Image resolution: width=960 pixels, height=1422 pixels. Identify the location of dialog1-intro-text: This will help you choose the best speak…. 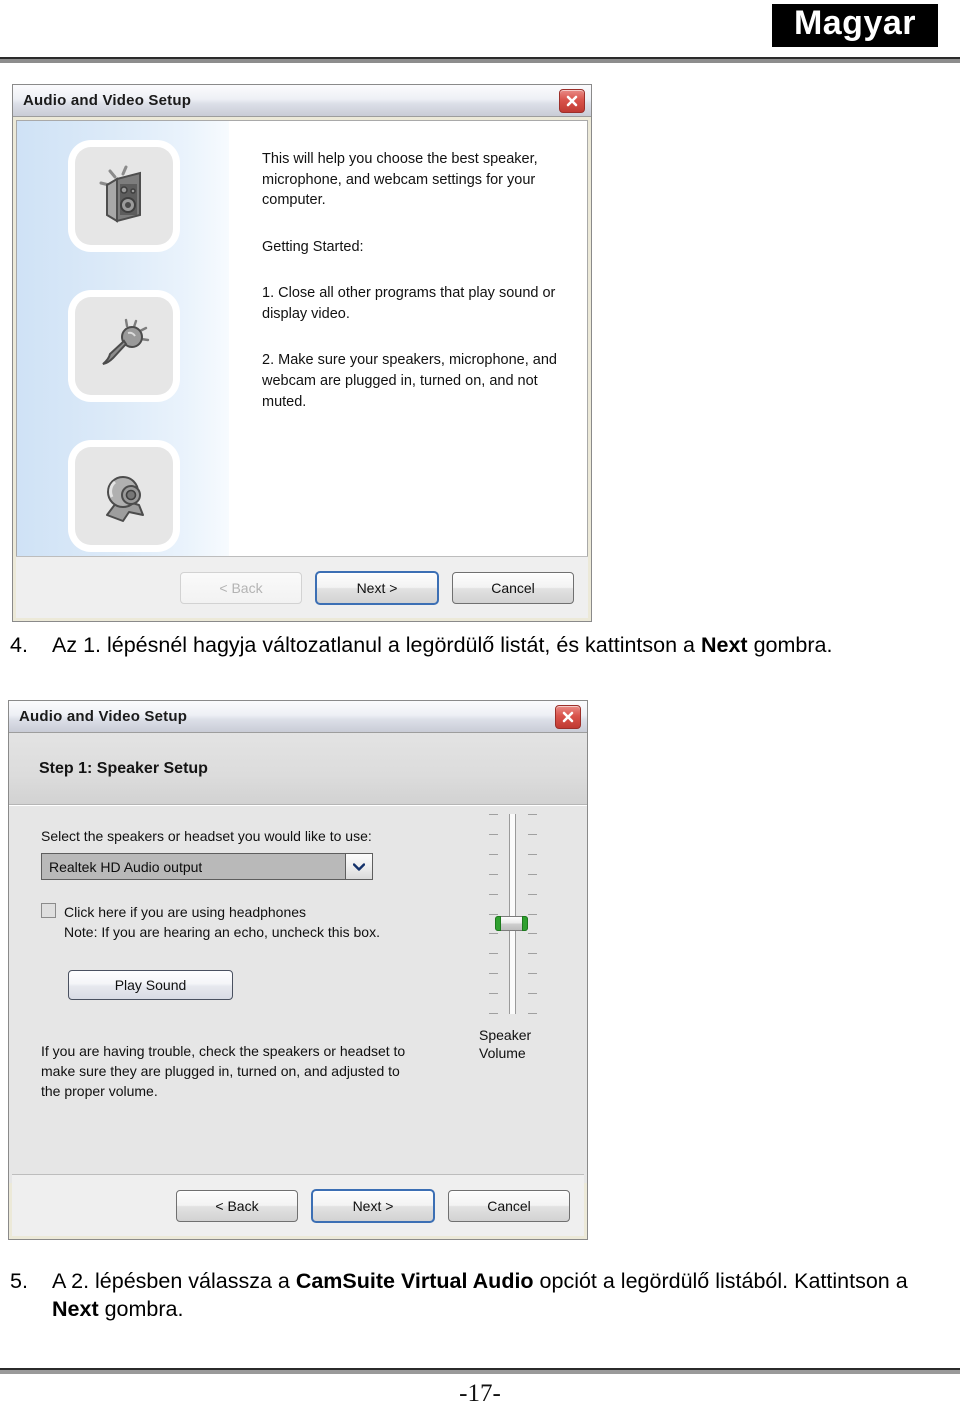
(400, 180).